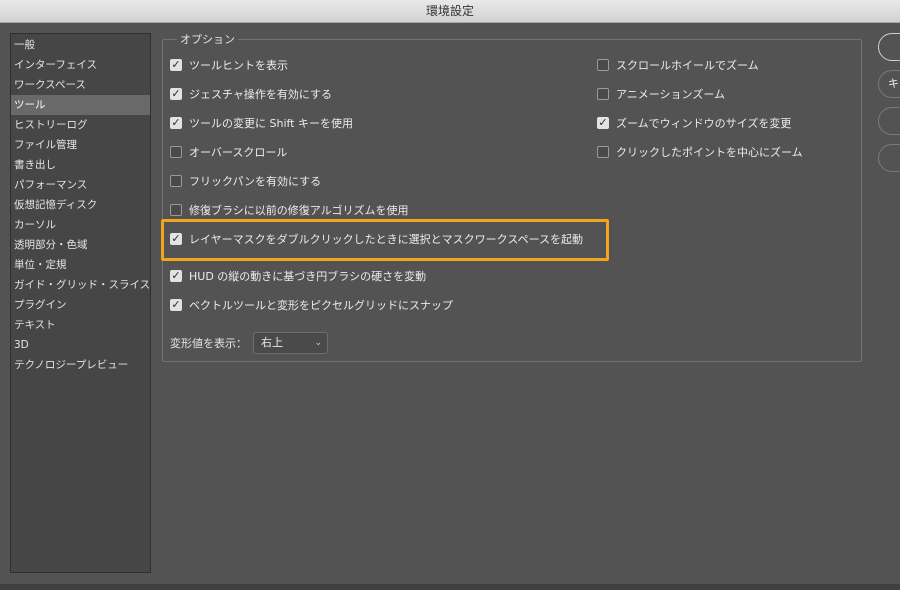  Describe the element at coordinates (80, 85) in the screenshot. I see `sidebar-item-workspace: ワークスペース` at that location.